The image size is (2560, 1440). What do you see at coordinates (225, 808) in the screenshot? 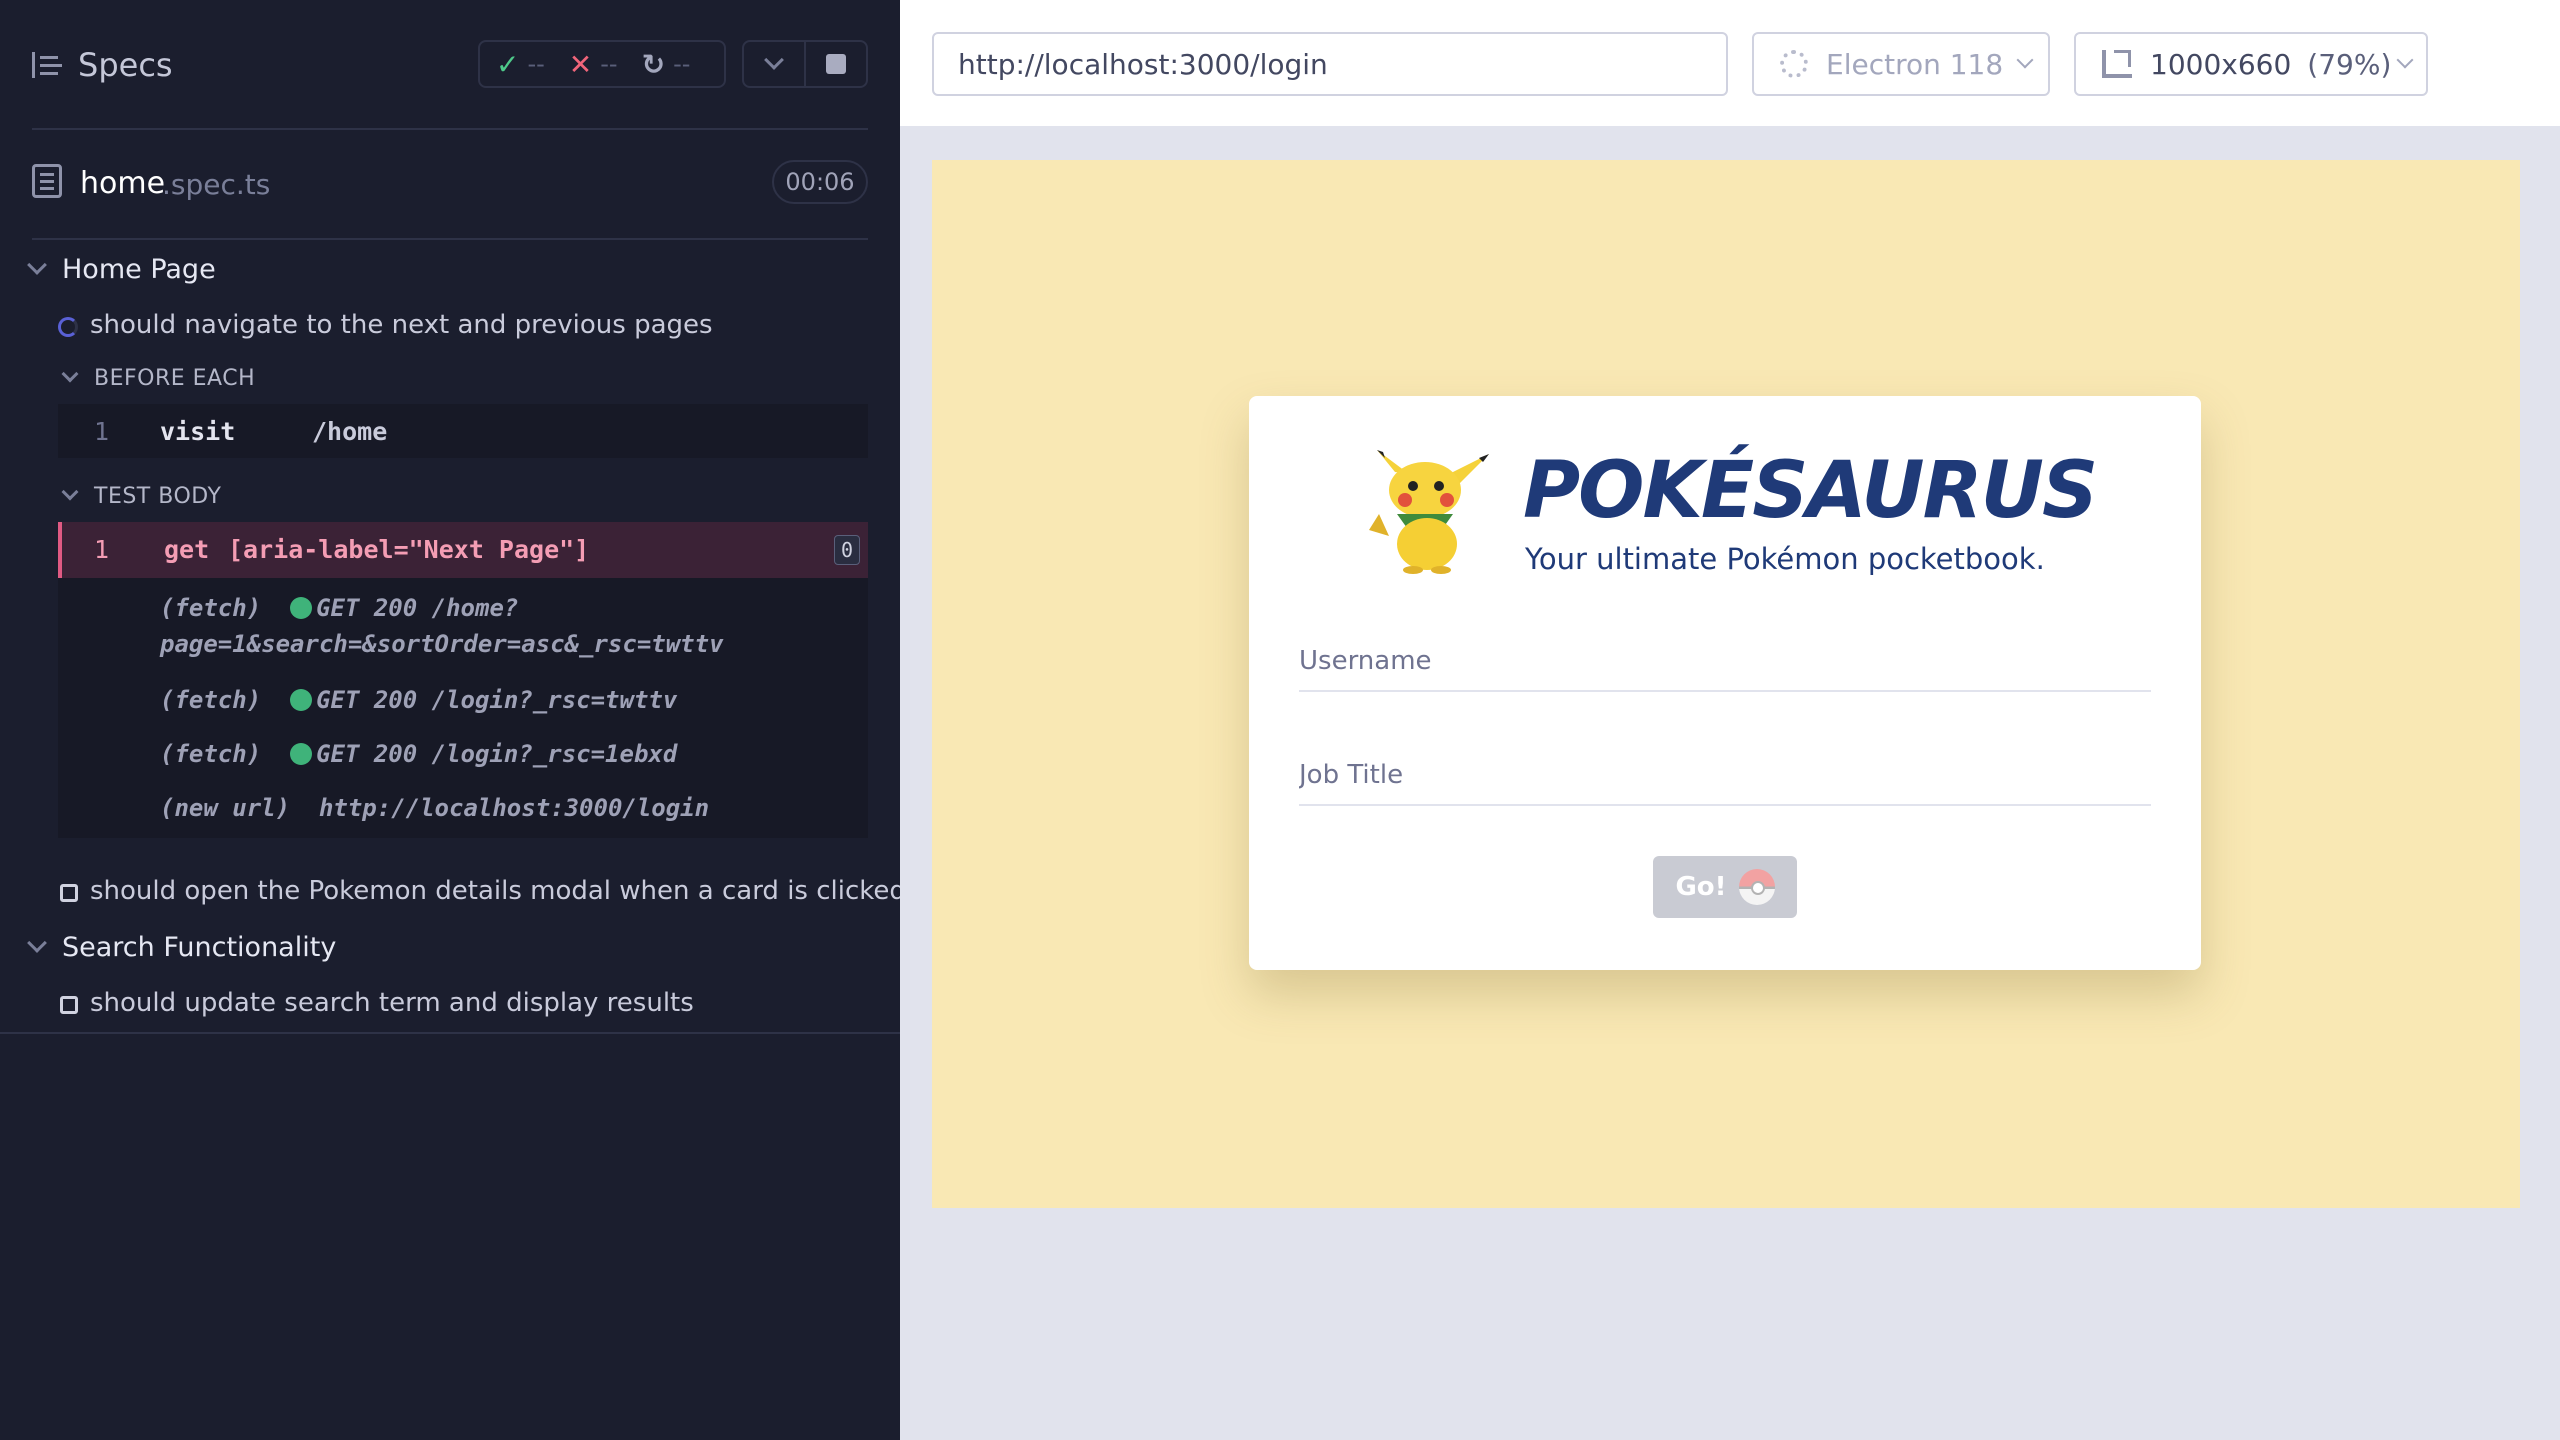
I see `log-type: (new url)` at bounding box center [225, 808].